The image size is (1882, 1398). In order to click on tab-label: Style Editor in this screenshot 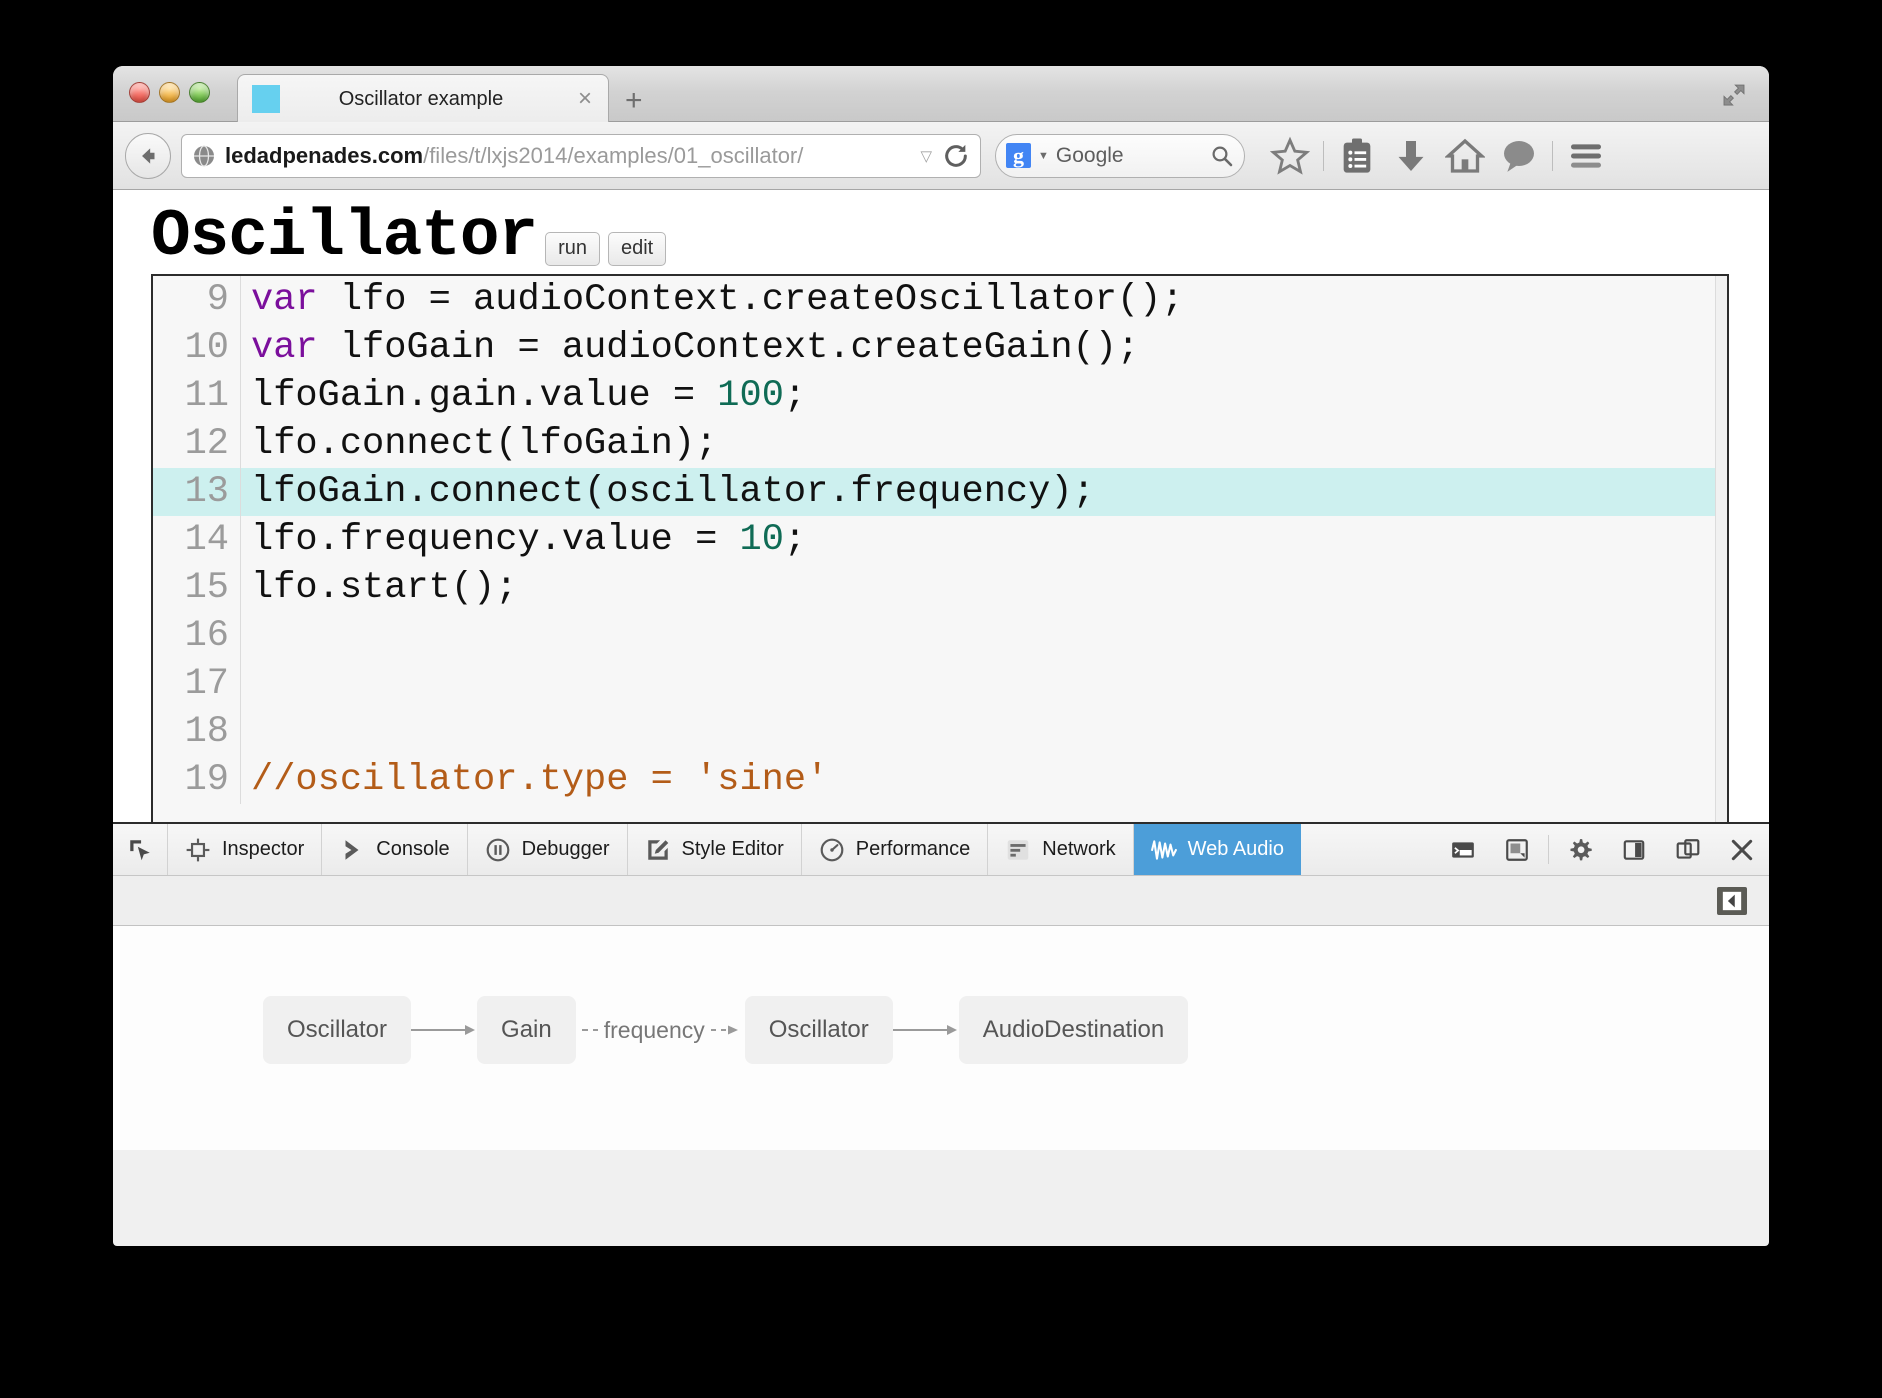, I will do `click(732, 849)`.